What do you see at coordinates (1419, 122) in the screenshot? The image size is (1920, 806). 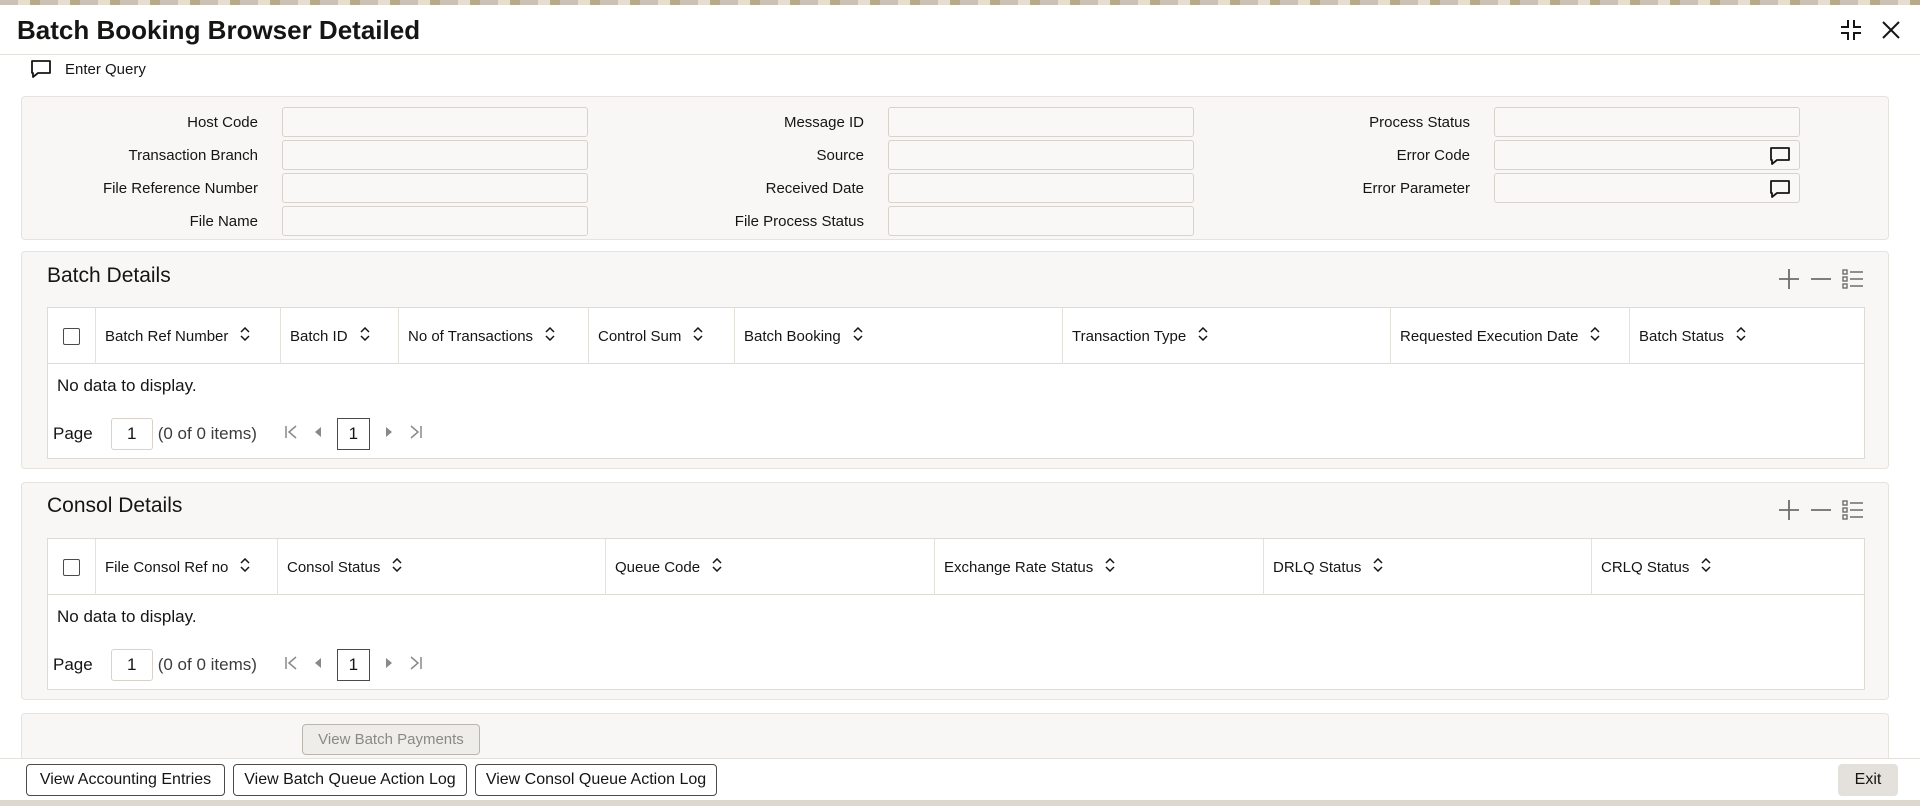 I see `process-status-label: Process Status` at bounding box center [1419, 122].